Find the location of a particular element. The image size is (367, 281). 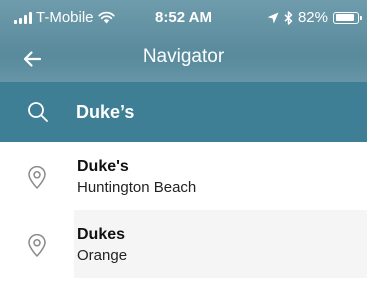

battery-icon is located at coordinates (347, 17).